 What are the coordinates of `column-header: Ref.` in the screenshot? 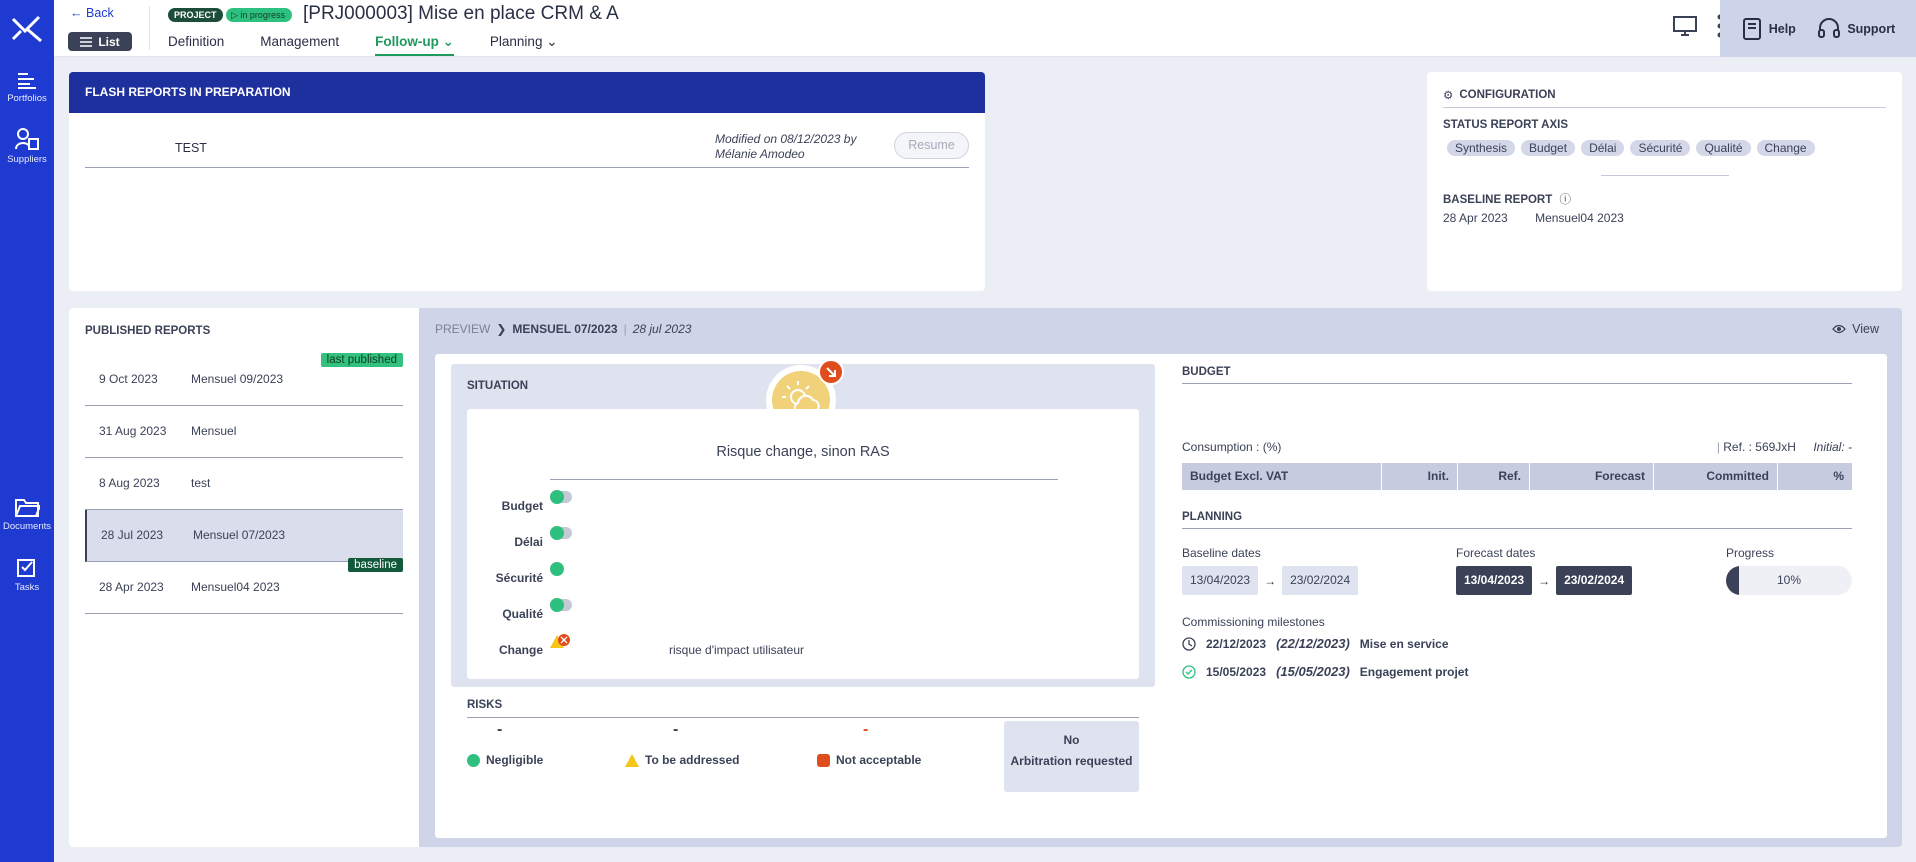 It's located at (1494, 476).